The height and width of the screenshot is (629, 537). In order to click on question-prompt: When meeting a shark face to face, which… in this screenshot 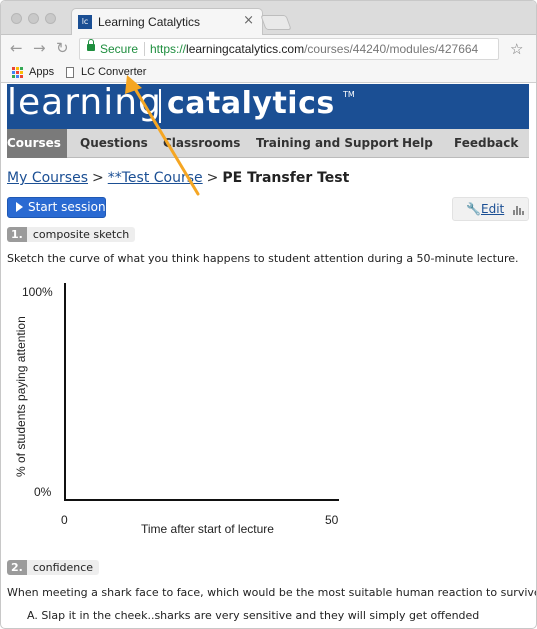, I will do `click(272, 592)`.